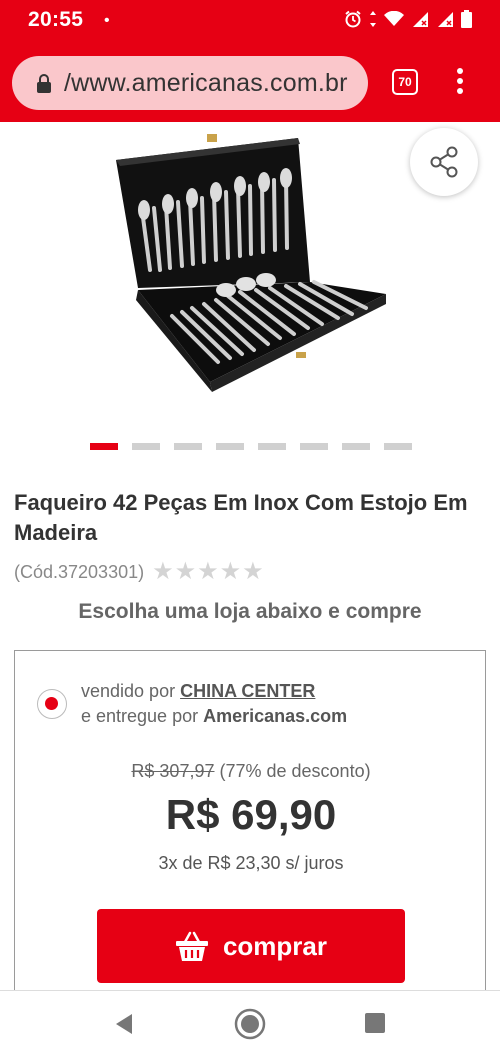 The image size is (500, 1056). Describe the element at coordinates (275, 716) in the screenshot. I see `delivered-by-value: Americanas.com` at that location.